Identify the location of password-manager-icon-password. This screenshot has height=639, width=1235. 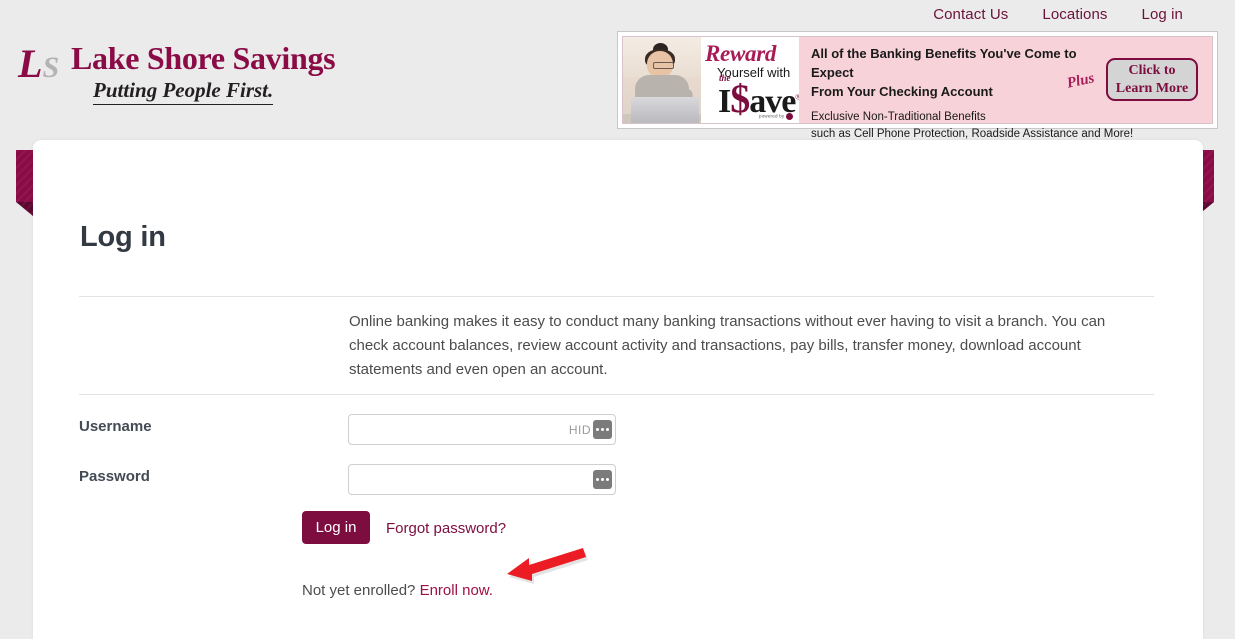
(602, 479).